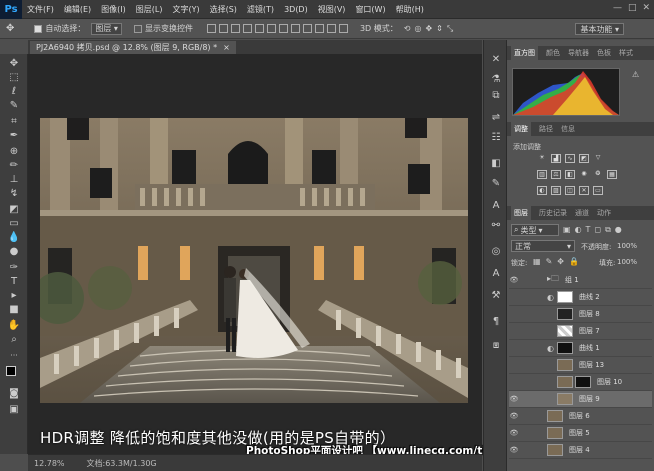 The width and height of the screenshot is (654, 471). What do you see at coordinates (604, 213) in the screenshot?
I see `tab-actions: 动作` at bounding box center [604, 213].